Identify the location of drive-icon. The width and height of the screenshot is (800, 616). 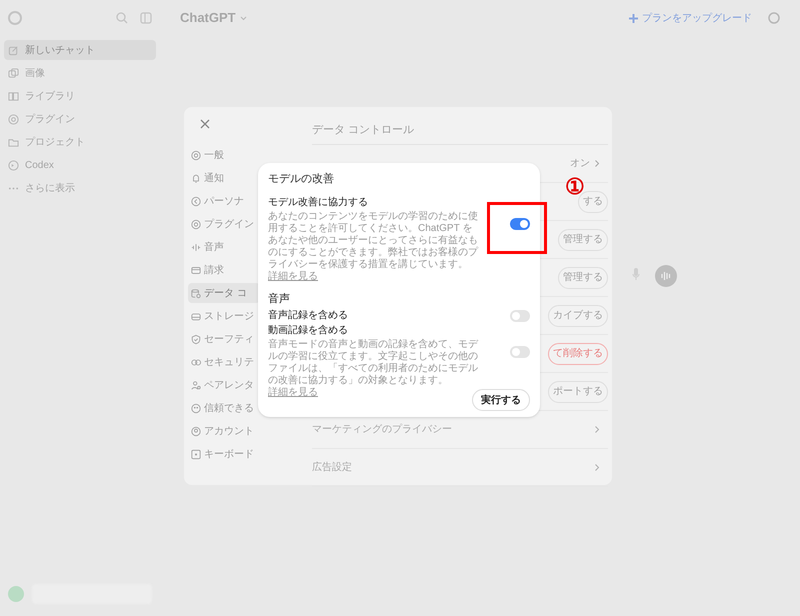
(196, 316).